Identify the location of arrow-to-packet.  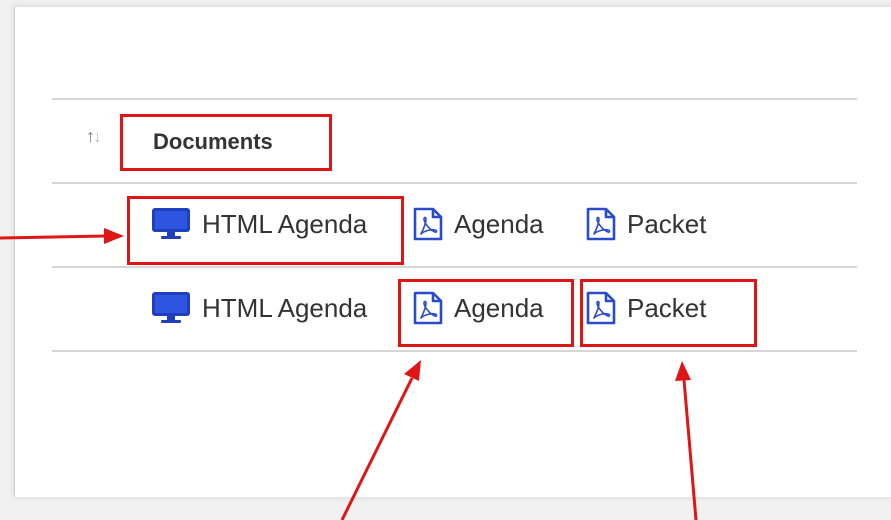
(690, 449).